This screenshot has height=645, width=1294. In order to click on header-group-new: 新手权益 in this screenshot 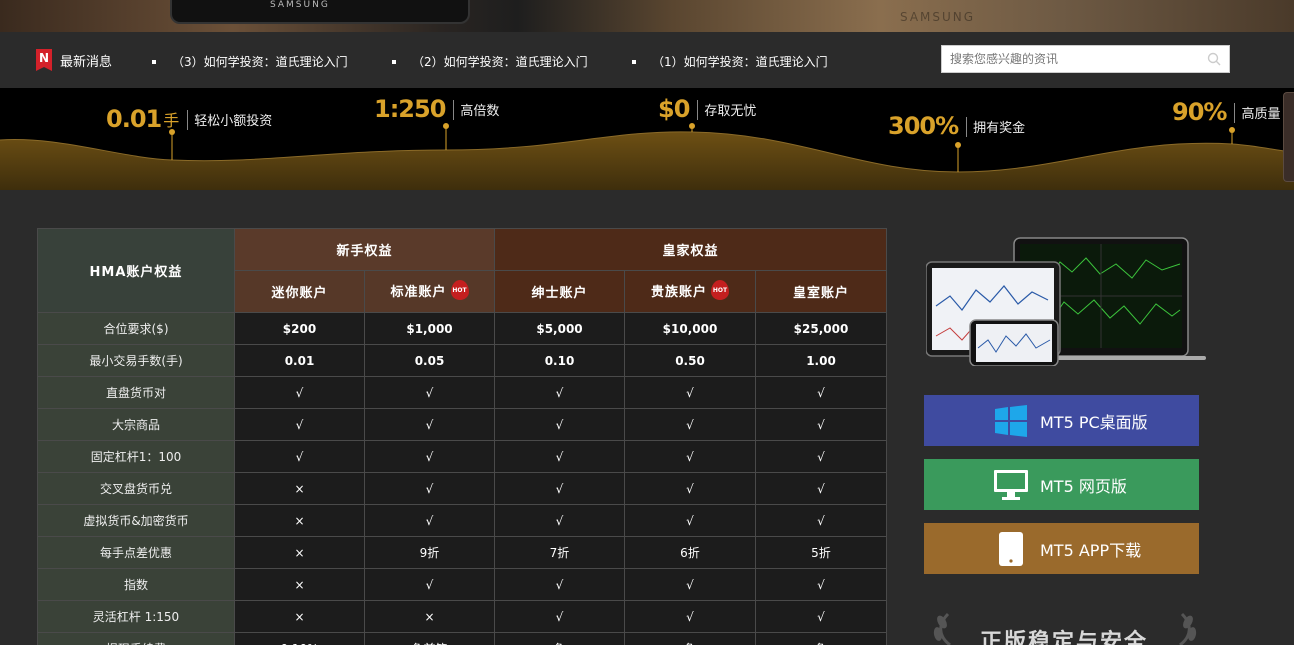, I will do `click(364, 249)`.